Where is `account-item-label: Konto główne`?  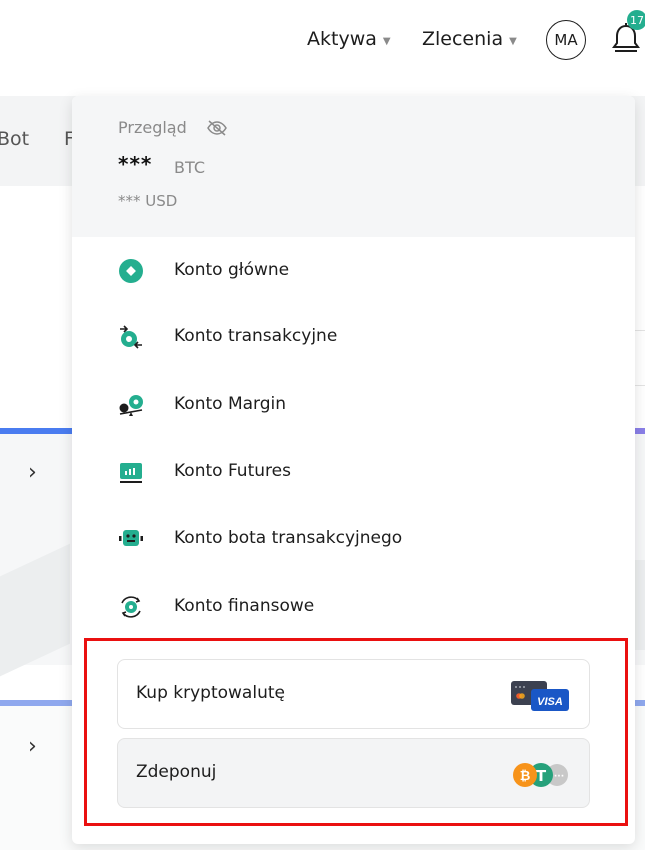 account-item-label: Konto główne is located at coordinates (232, 270).